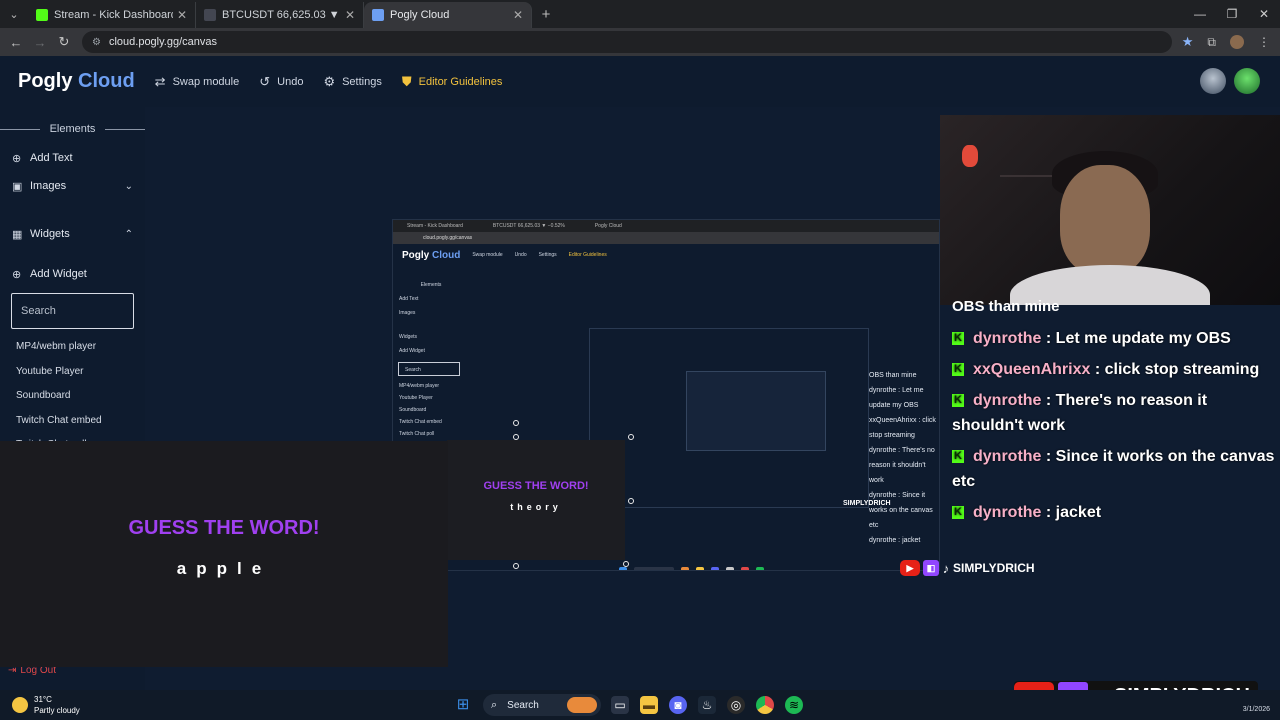 The width and height of the screenshot is (1280, 720). Describe the element at coordinates (72, 421) in the screenshot. I see `widget-item-twitch-chat: Twitch Chat embed` at that location.